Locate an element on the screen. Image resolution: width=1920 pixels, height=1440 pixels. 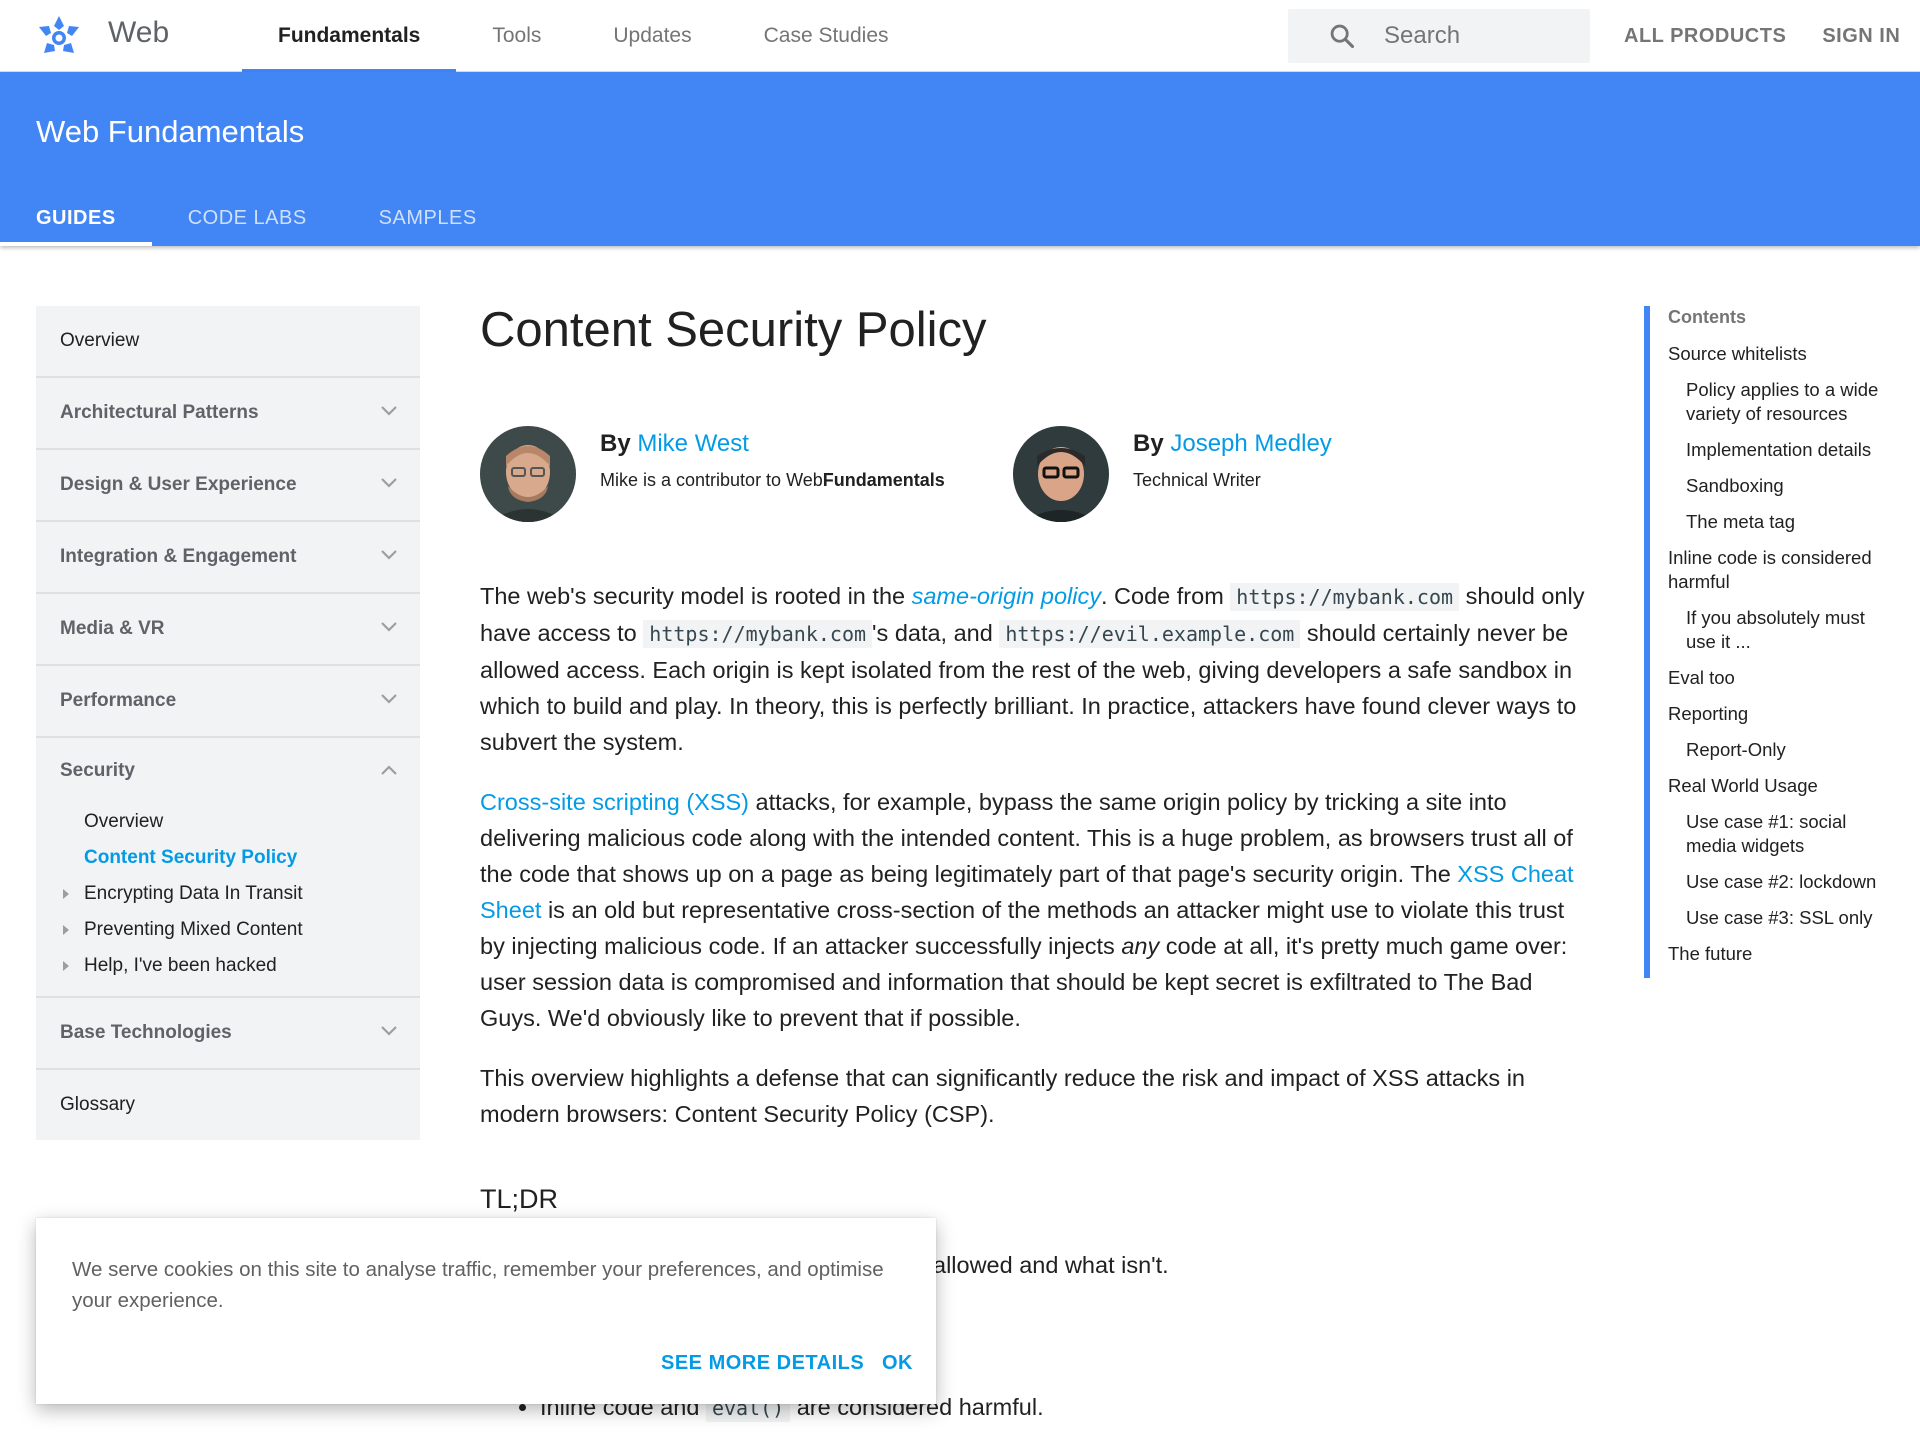
sign-in-link: SIGN IN is located at coordinates (1861, 36).